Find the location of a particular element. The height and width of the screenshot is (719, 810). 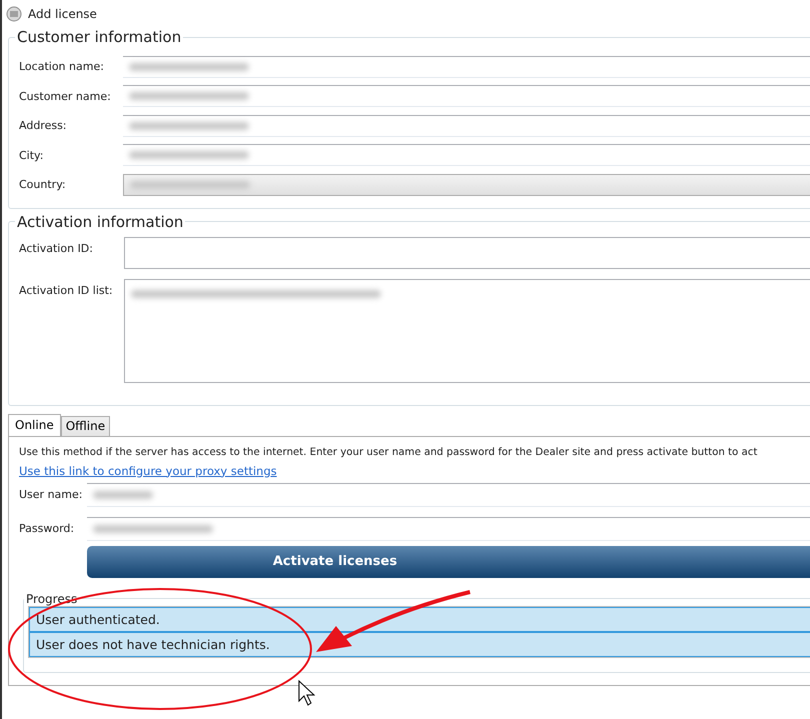

field-label: Password: is located at coordinates (47, 528).